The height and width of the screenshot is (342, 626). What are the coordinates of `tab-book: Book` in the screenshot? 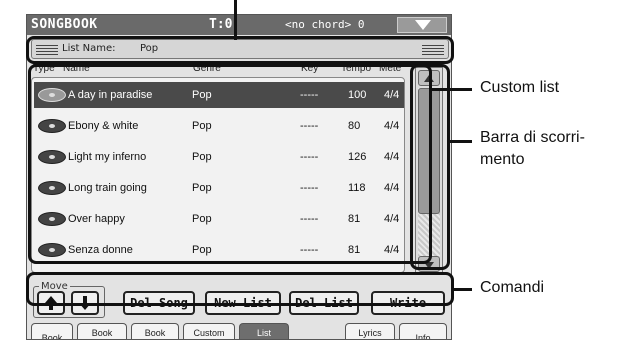 It's located at (52, 331).